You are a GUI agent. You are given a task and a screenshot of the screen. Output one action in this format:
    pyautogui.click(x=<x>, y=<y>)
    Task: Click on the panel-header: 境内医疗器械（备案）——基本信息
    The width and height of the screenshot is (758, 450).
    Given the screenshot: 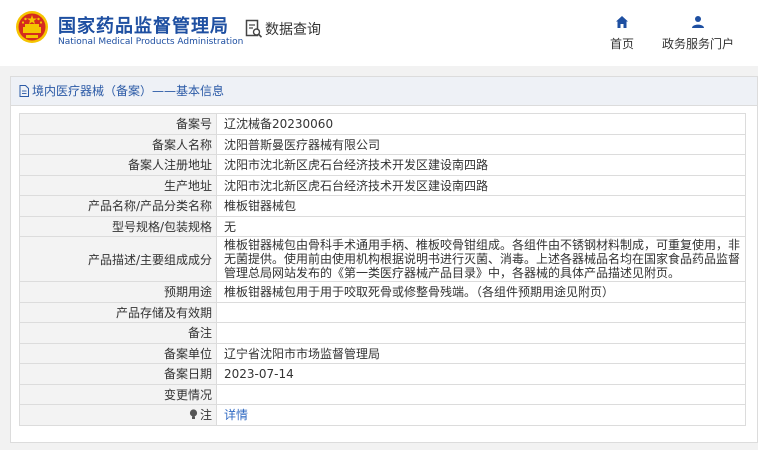 What is the action you would take?
    pyautogui.click(x=384, y=91)
    